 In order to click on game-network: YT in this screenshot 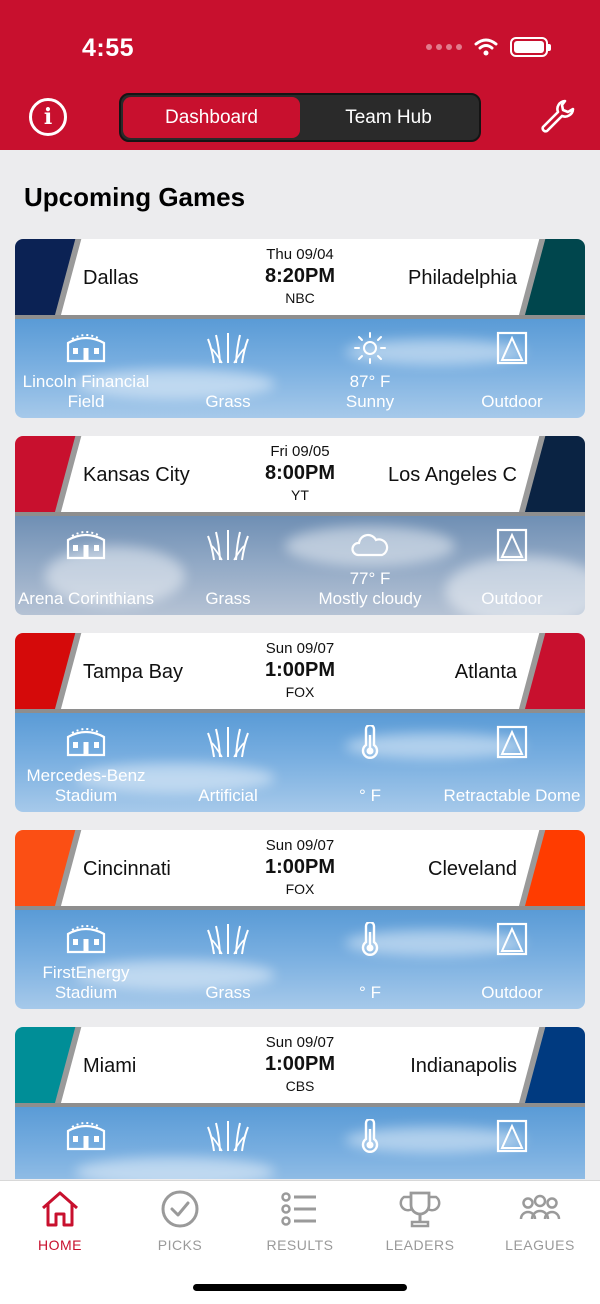, I will do `click(300, 495)`.